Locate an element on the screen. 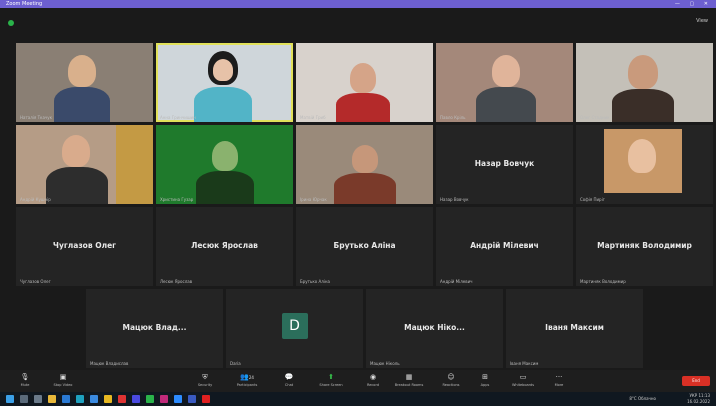 Image resolution: width=716 pixels, height=406 pixels. participant-face is located at coordinates (642, 156).